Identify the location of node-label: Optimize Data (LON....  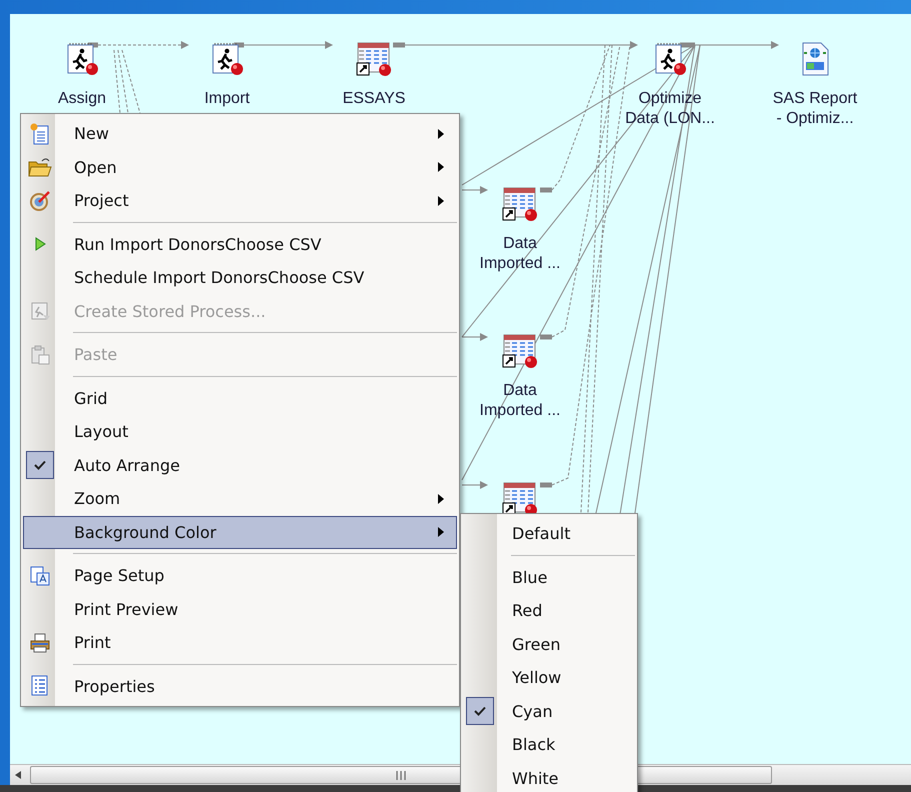
(670, 109).